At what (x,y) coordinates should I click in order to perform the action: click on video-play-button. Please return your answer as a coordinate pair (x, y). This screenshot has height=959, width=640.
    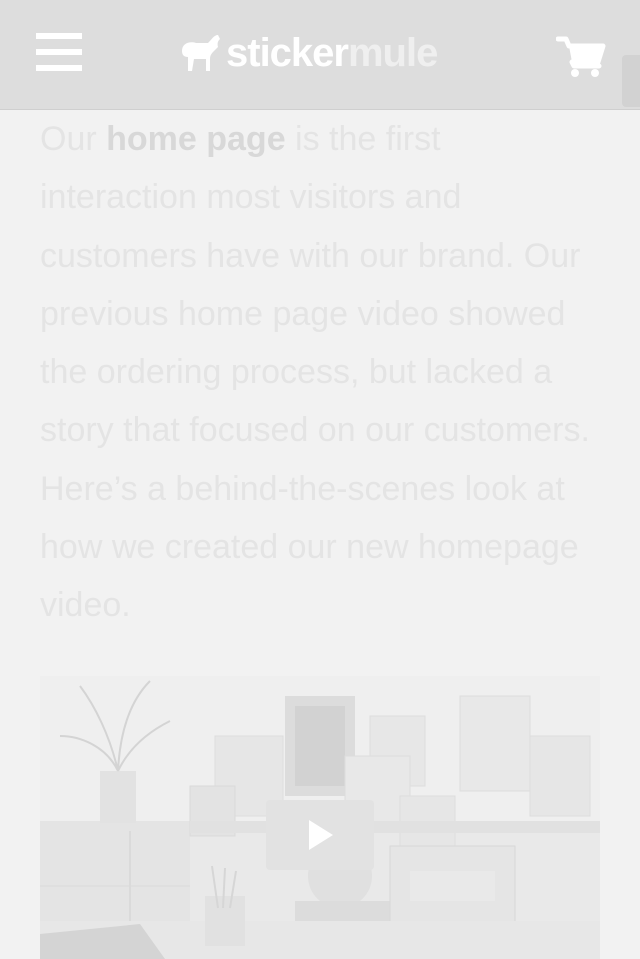
    Looking at the image, I should click on (320, 835).